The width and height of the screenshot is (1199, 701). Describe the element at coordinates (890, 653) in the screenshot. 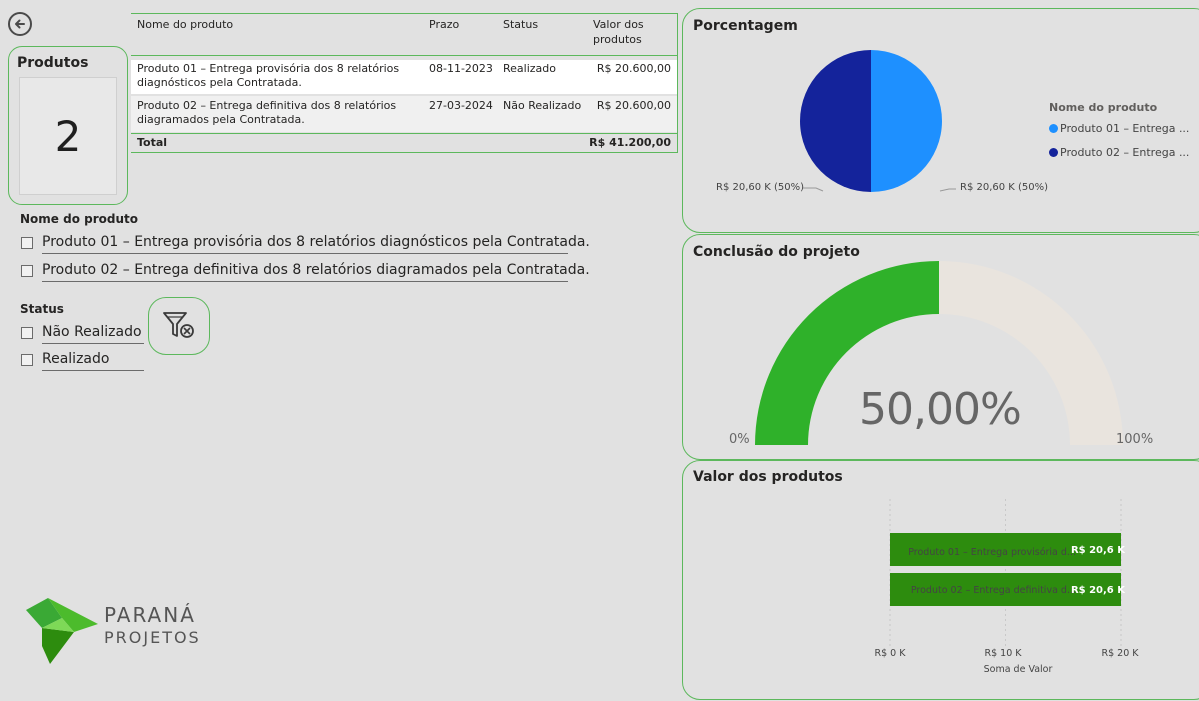

I see `x-tick-label: R$ 0 K` at that location.